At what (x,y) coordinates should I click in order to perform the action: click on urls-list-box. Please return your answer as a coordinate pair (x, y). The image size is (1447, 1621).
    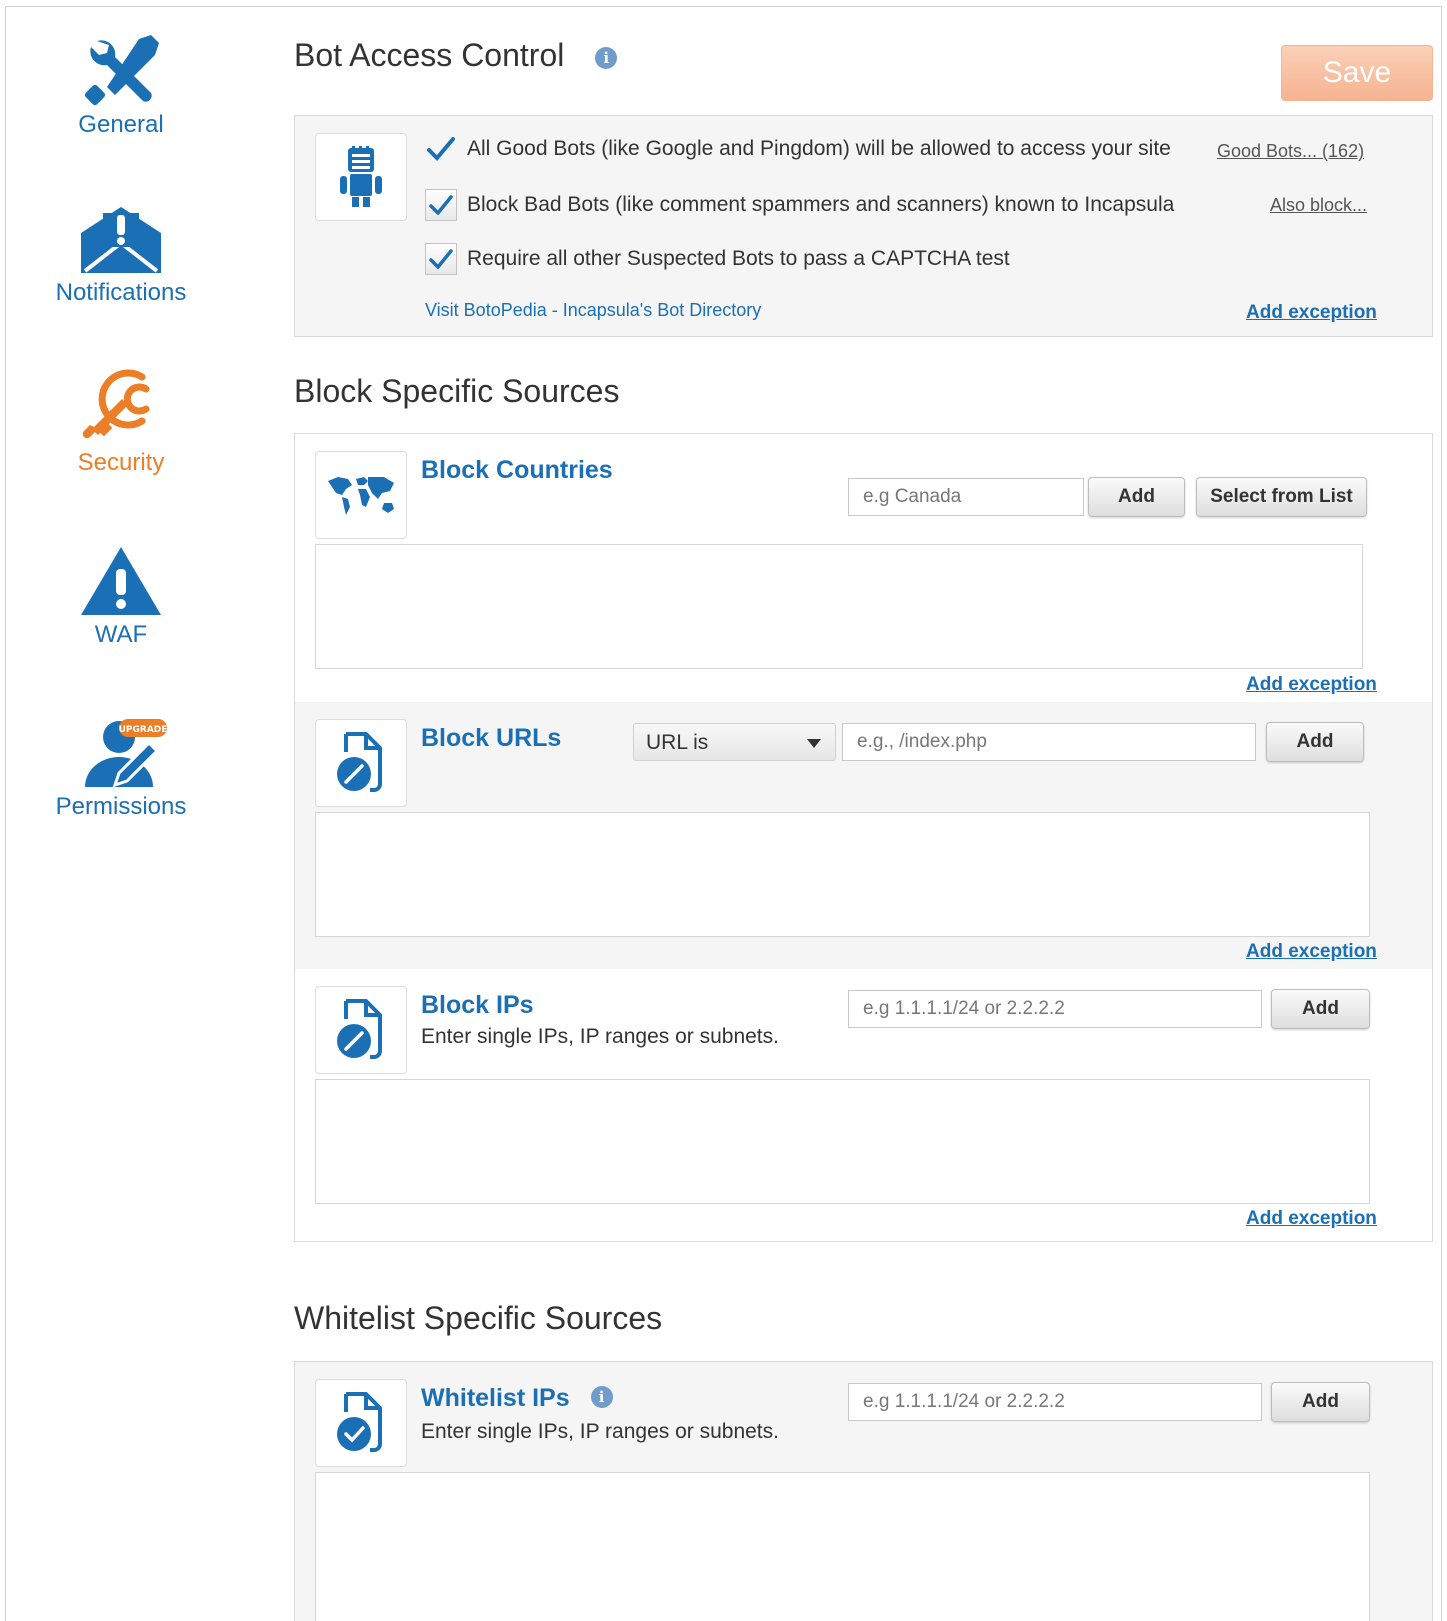
    Looking at the image, I should click on (842, 874).